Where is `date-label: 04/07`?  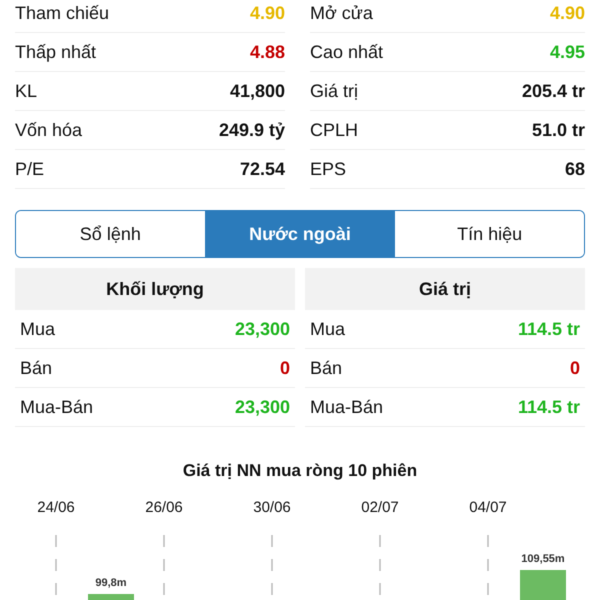 date-label: 04/07 is located at coordinates (488, 507).